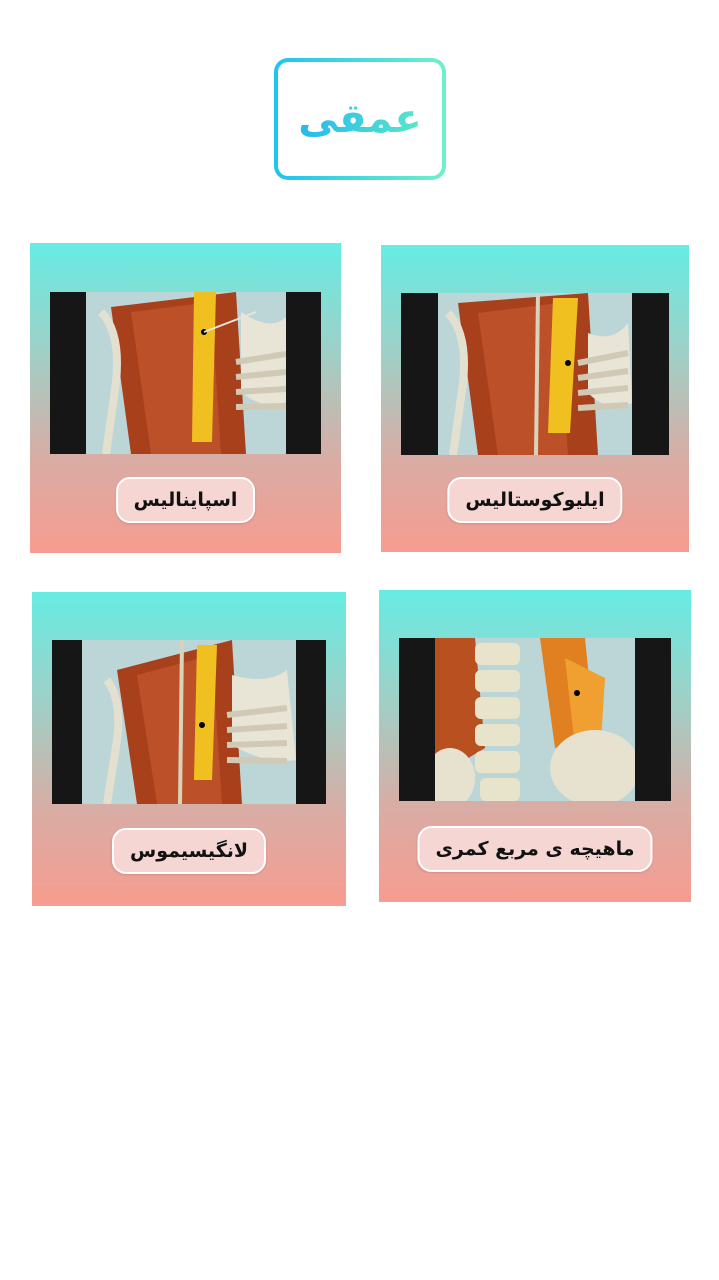  I want to click on card-spinalis: اسپاینالیس, so click(185, 398).